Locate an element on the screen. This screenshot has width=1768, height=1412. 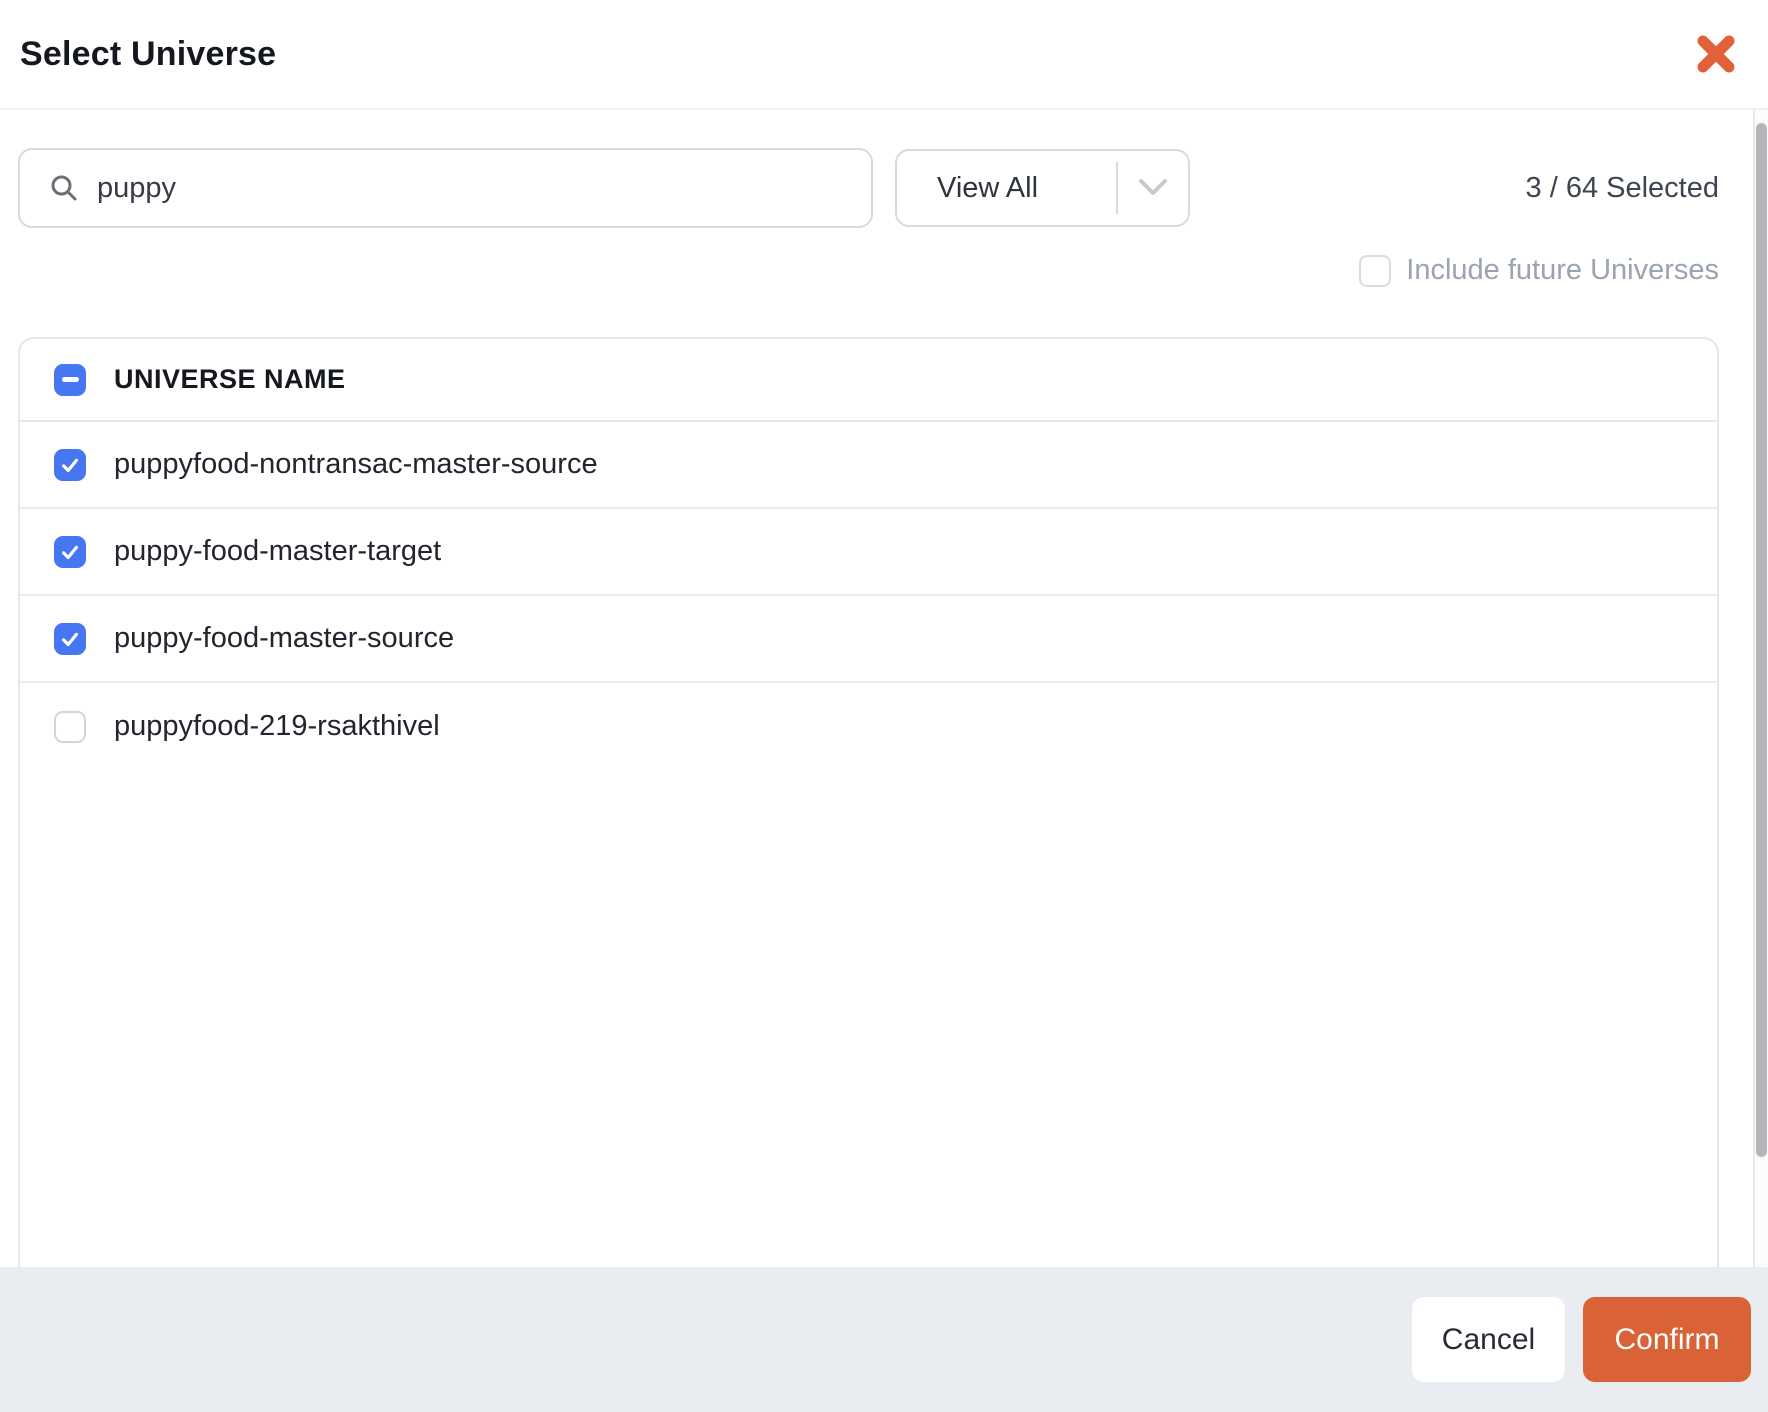
row-label: puppyfood-219-rsakthivel is located at coordinates (277, 726).